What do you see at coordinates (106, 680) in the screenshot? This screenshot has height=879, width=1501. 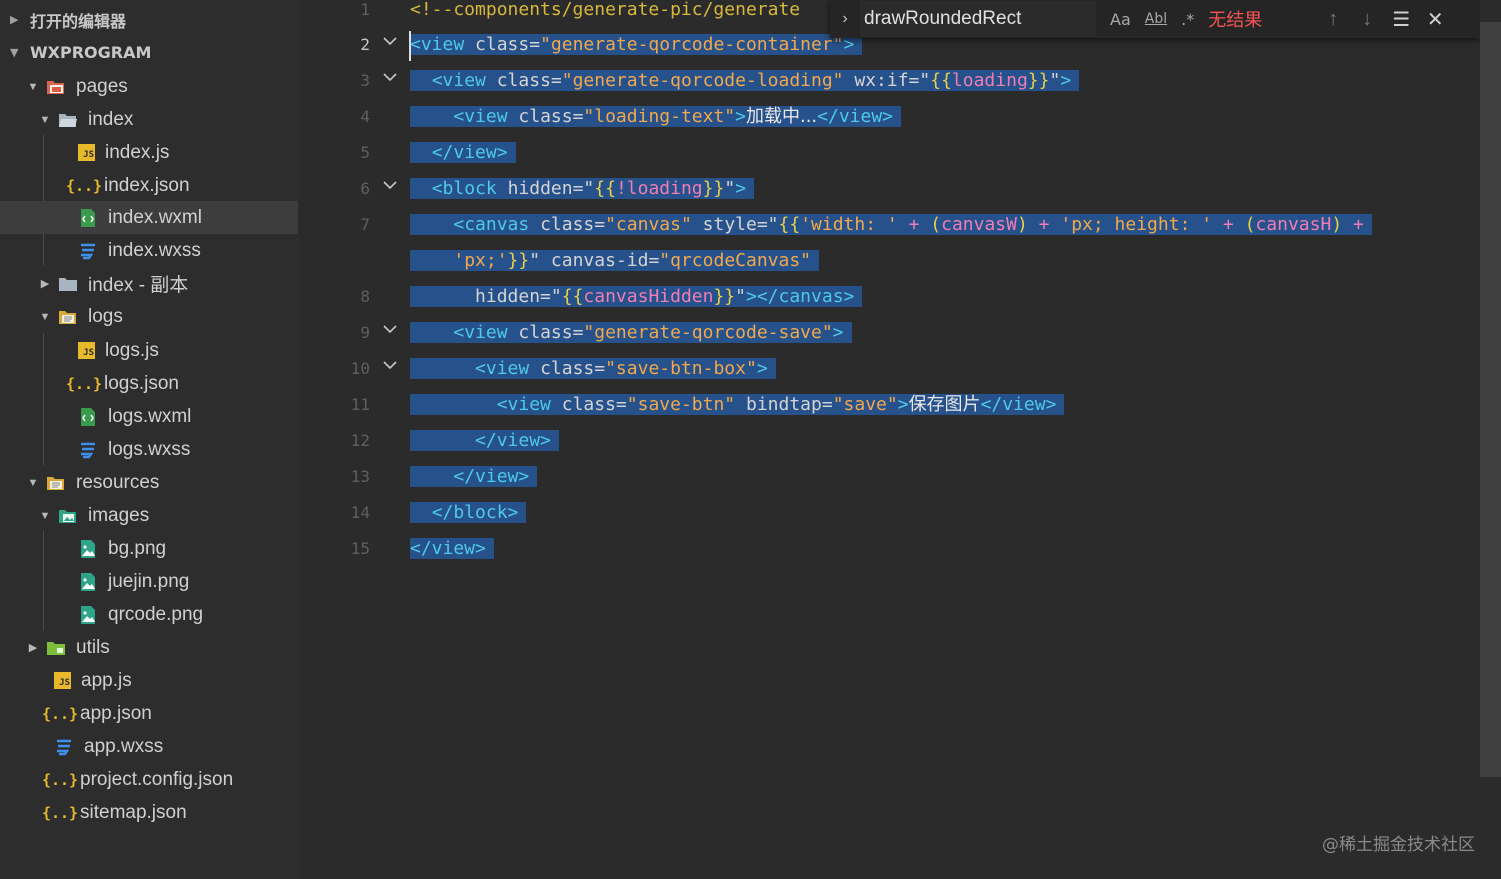 I see `tree-item-label: app.js` at bounding box center [106, 680].